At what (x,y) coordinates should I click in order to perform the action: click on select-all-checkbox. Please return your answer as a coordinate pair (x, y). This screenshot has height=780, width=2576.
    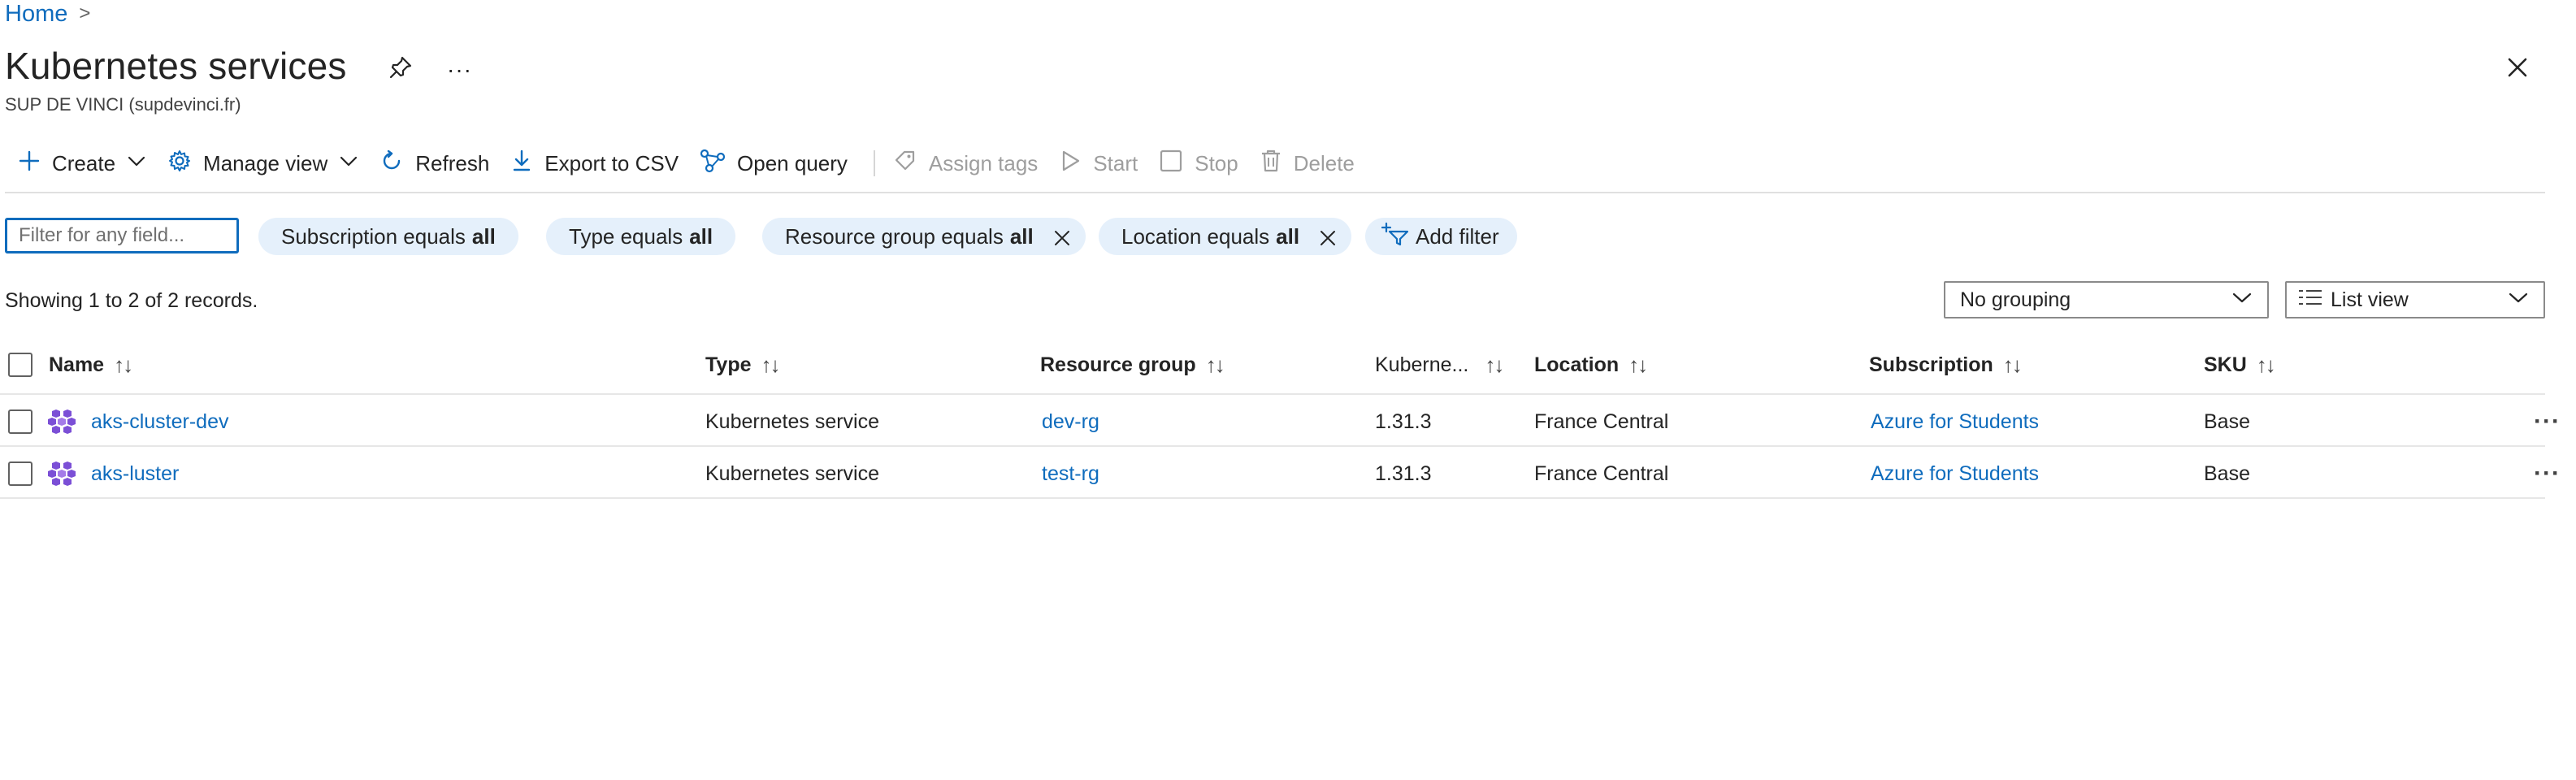
    Looking at the image, I should click on (20, 365).